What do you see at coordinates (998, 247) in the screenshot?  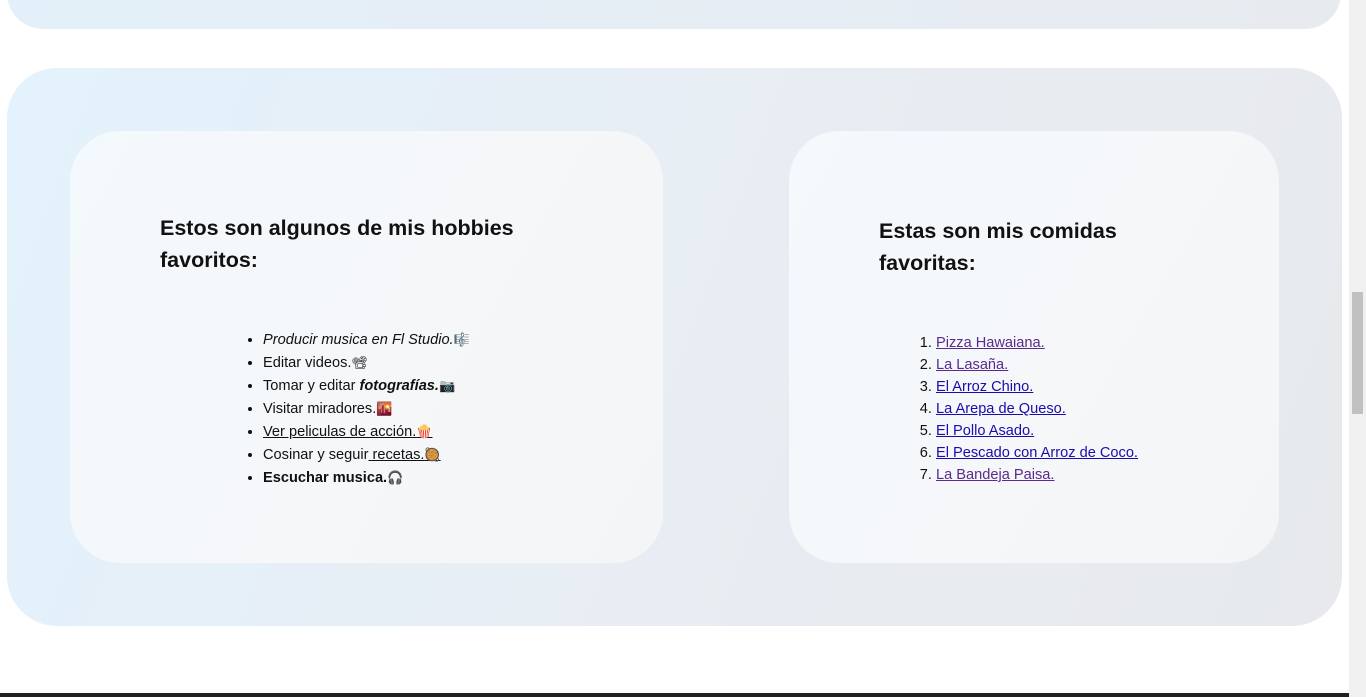 I see `foods-title: Estas son mis comidas favoritas:` at bounding box center [998, 247].